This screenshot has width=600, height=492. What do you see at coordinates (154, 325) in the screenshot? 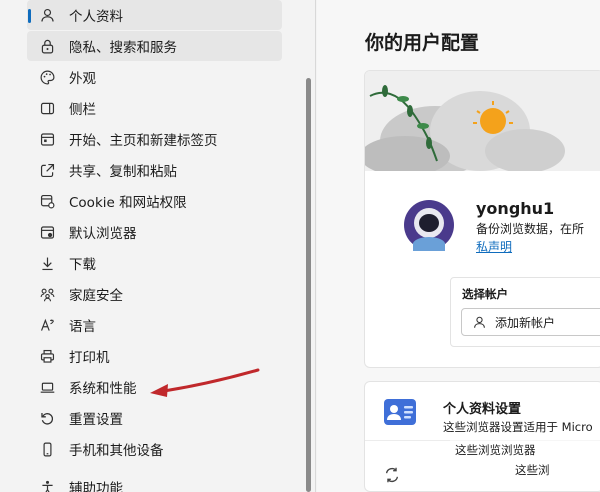
I see `sidebar-item-languages: 语言` at bounding box center [154, 325].